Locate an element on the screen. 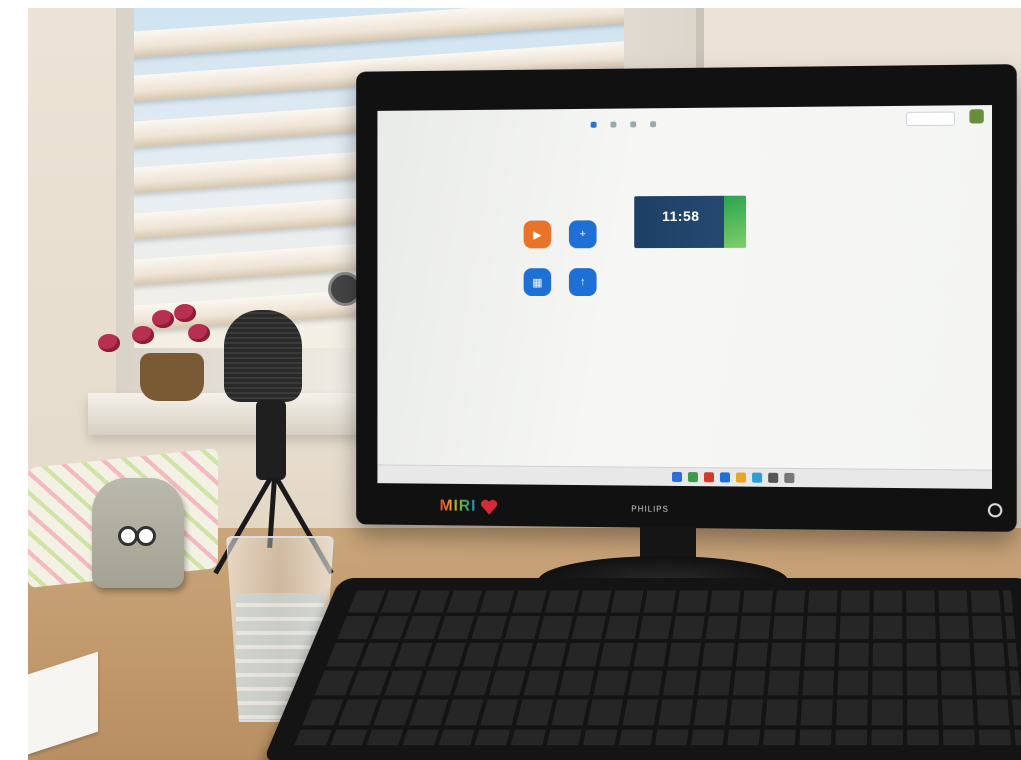 The height and width of the screenshot is (760, 1021). share-up-icon: ↑ is located at coordinates (583, 282).